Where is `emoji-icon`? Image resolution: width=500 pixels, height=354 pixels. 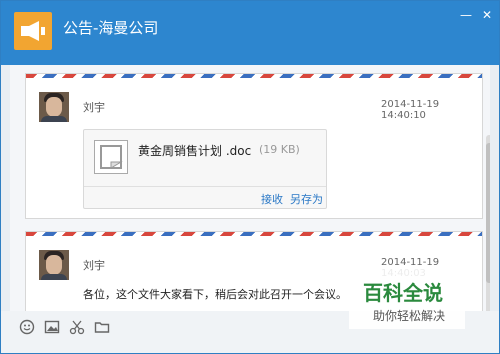
emoji-icon is located at coordinates (27, 327).